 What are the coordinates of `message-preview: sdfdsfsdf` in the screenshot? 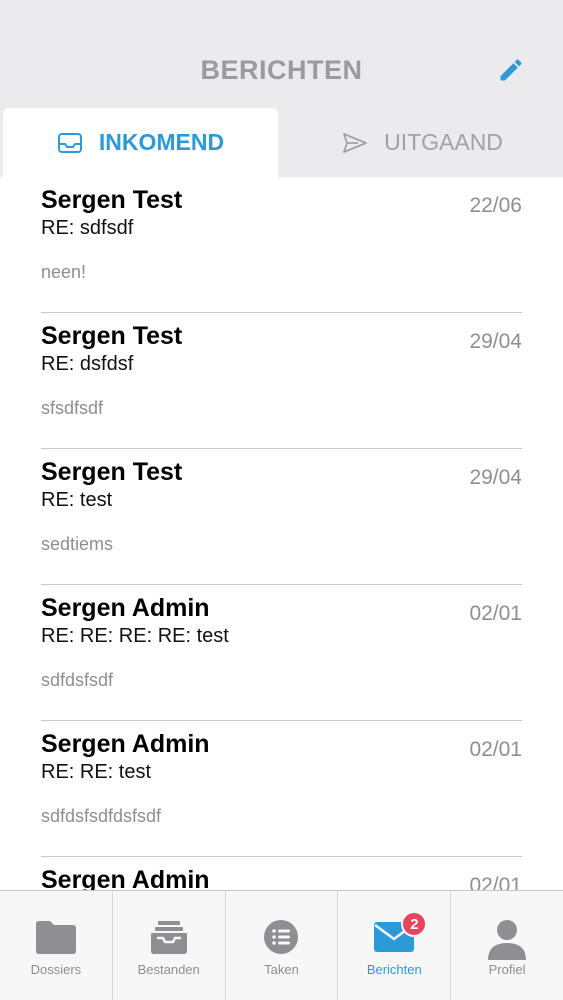 It's located at (77, 680).